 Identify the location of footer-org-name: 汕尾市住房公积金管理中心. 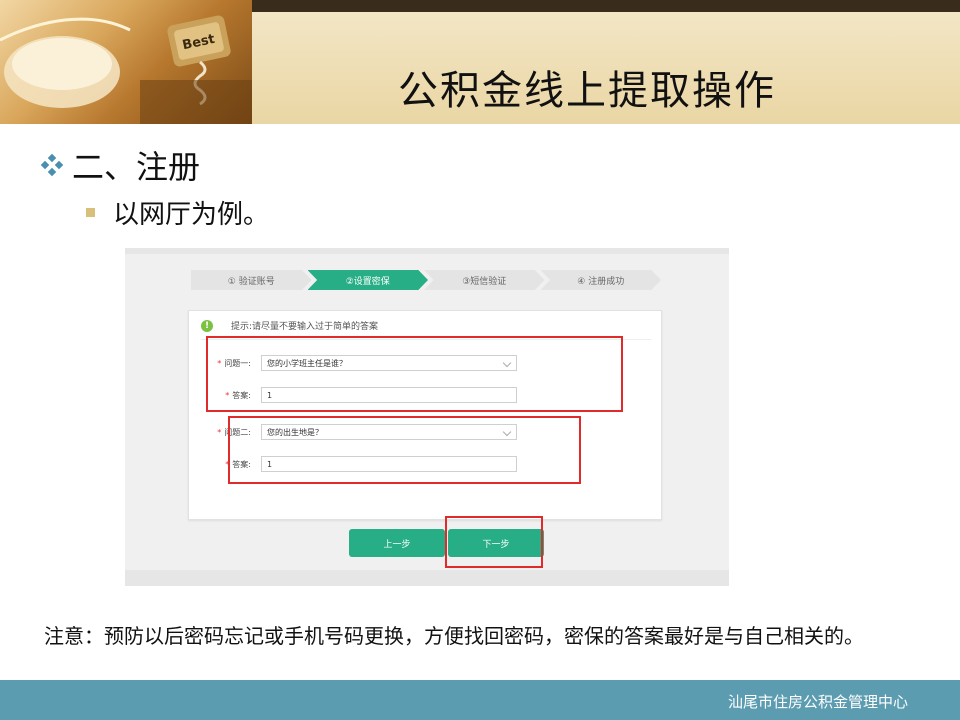
(817, 702).